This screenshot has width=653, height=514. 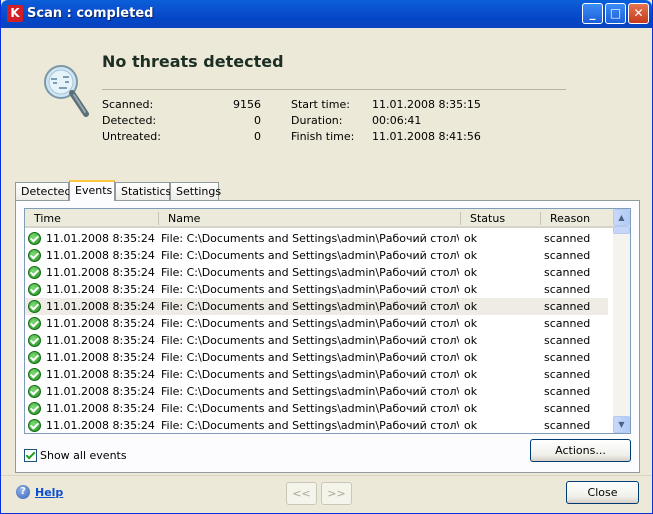 I want to click on close-icon: ✕, so click(x=638, y=13).